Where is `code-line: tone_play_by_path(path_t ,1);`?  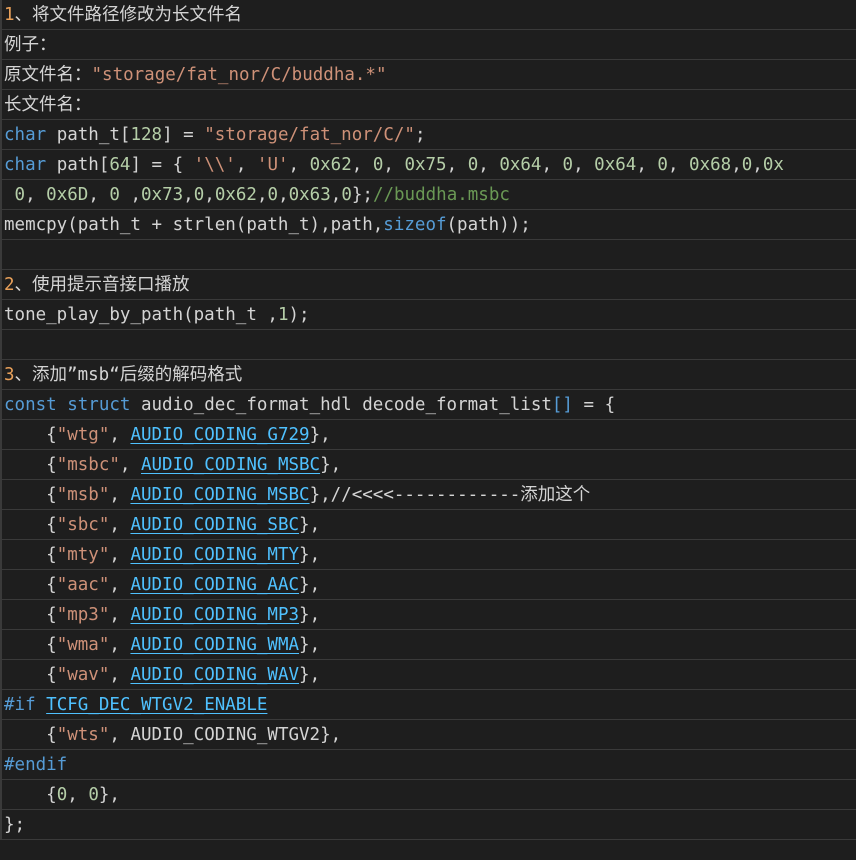
code-line: tone_play_by_path(path_t ,1); is located at coordinates (428, 315).